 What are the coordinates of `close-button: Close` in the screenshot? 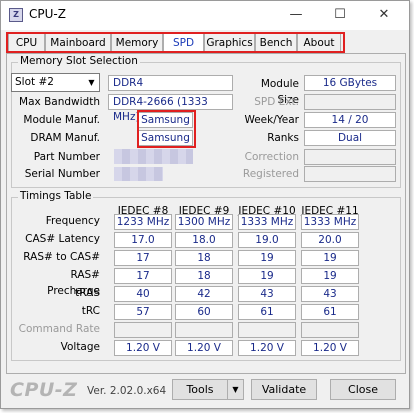 It's located at (363, 389).